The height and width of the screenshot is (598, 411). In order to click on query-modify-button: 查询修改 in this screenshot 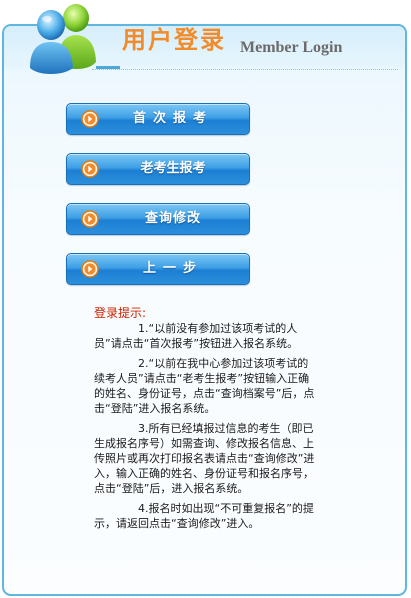, I will do `click(158, 219)`.